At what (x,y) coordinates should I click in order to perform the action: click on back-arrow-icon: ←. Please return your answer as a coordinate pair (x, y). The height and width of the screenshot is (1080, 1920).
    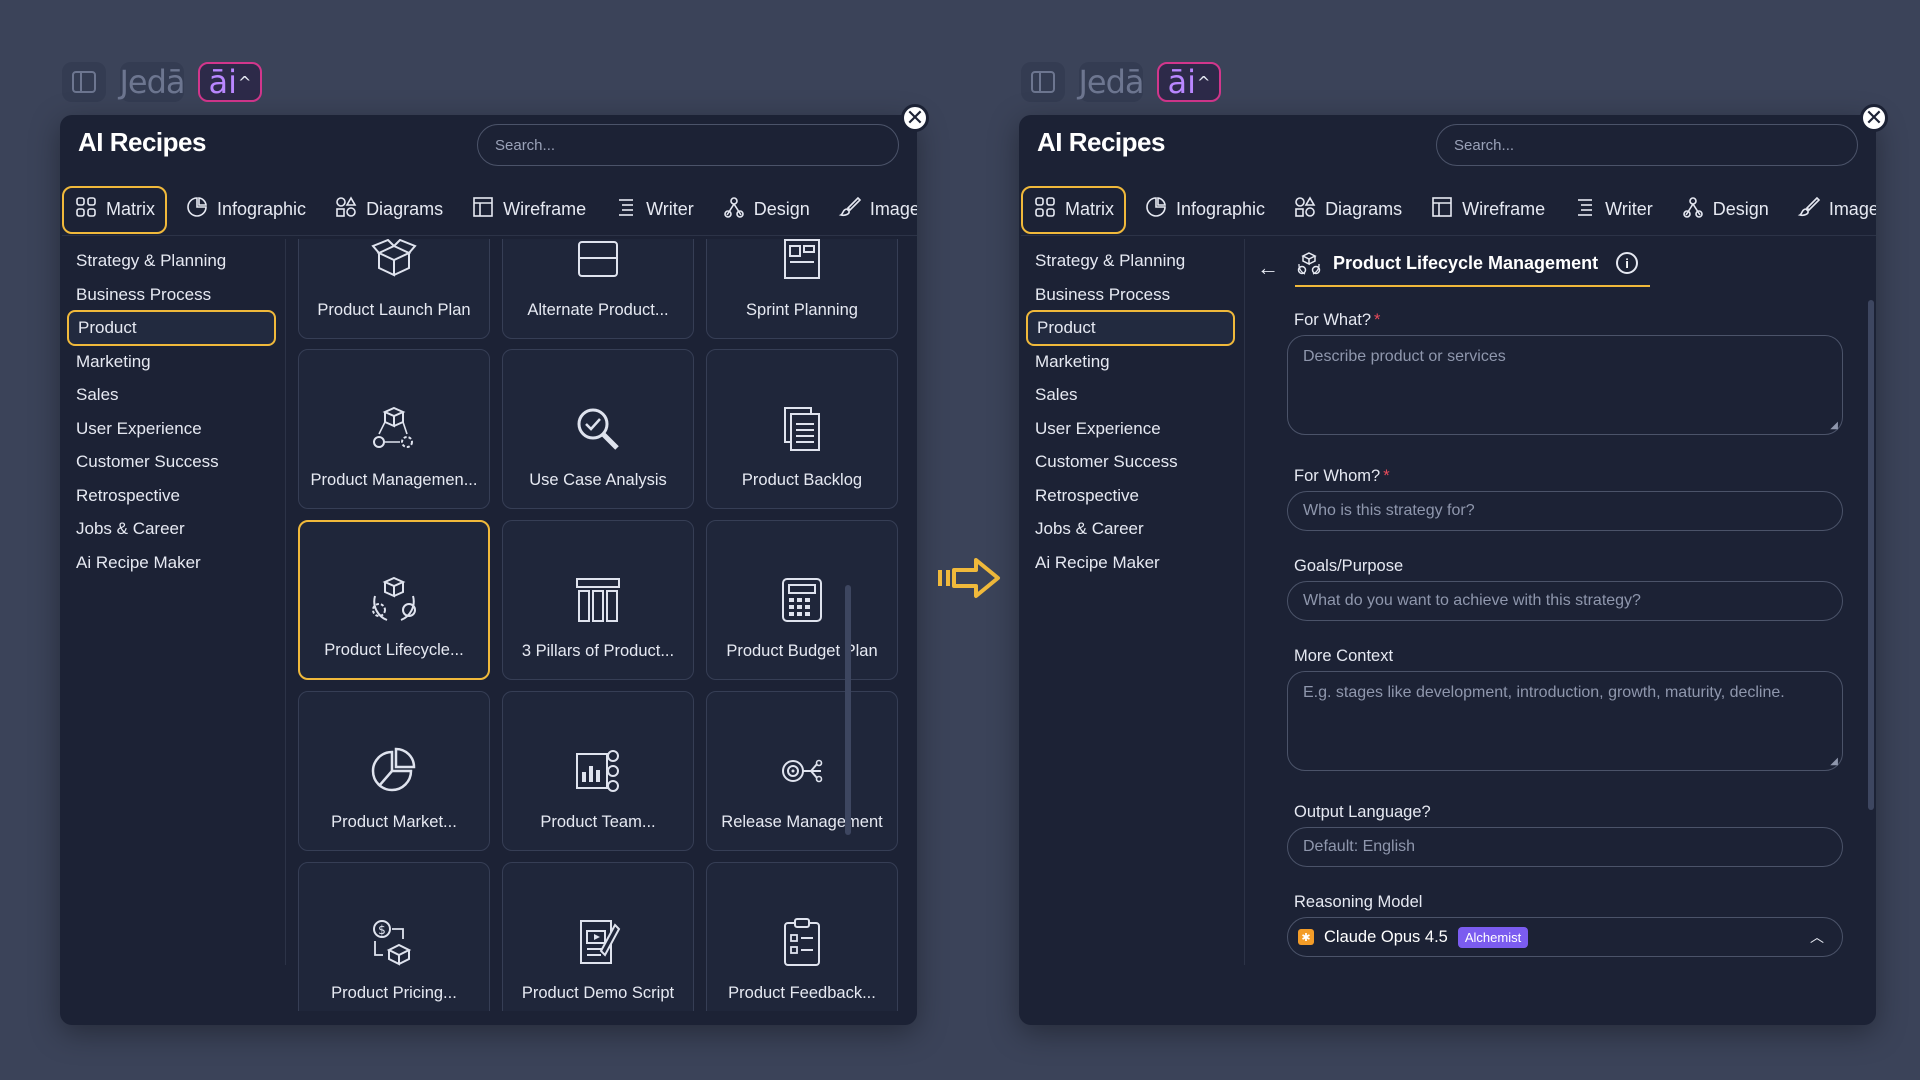
    Looking at the image, I should click on (1270, 268).